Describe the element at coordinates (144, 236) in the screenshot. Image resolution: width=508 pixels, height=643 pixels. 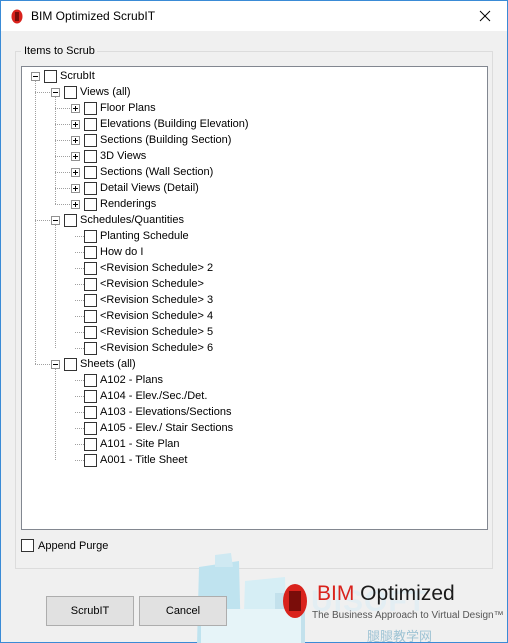
I see `tree-node-label: Planting Schedule` at that location.